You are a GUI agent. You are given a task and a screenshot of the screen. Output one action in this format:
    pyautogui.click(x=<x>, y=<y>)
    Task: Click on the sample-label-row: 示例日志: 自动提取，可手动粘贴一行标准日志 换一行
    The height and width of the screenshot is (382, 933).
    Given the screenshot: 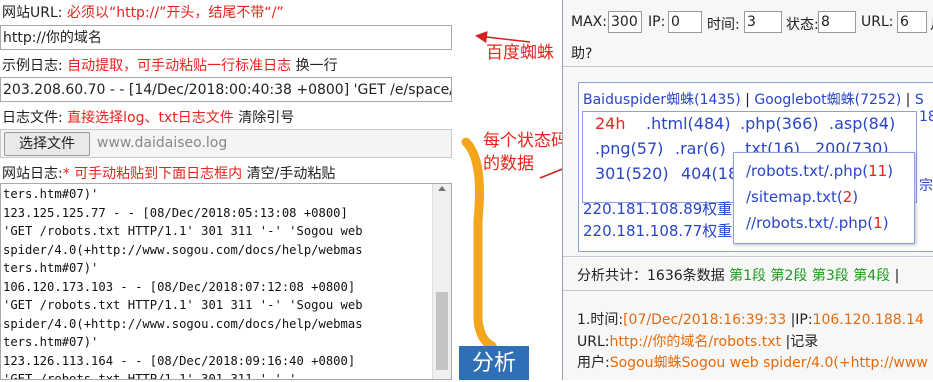 What is the action you would take?
    pyautogui.click(x=170, y=65)
    